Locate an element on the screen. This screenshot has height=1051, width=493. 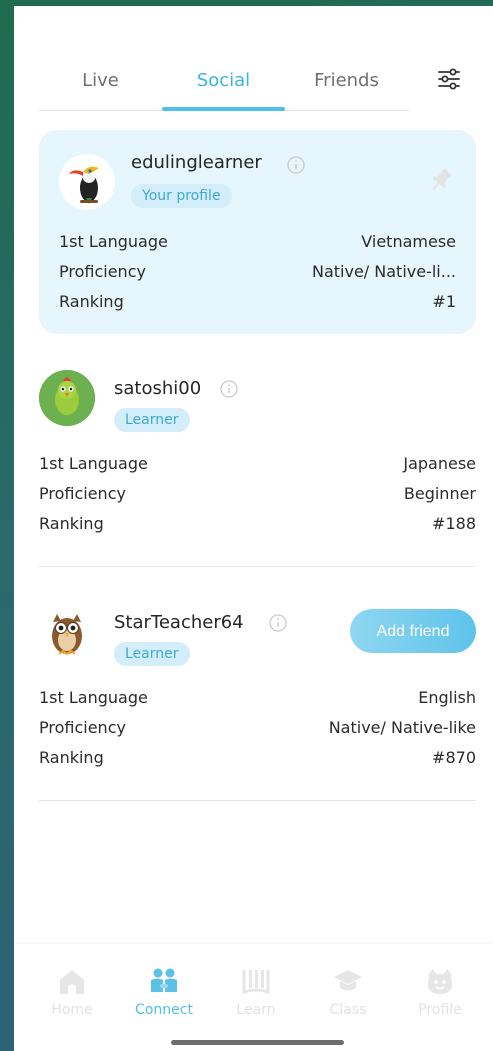
row-value: Native/ Native-like is located at coordinates (402, 727).